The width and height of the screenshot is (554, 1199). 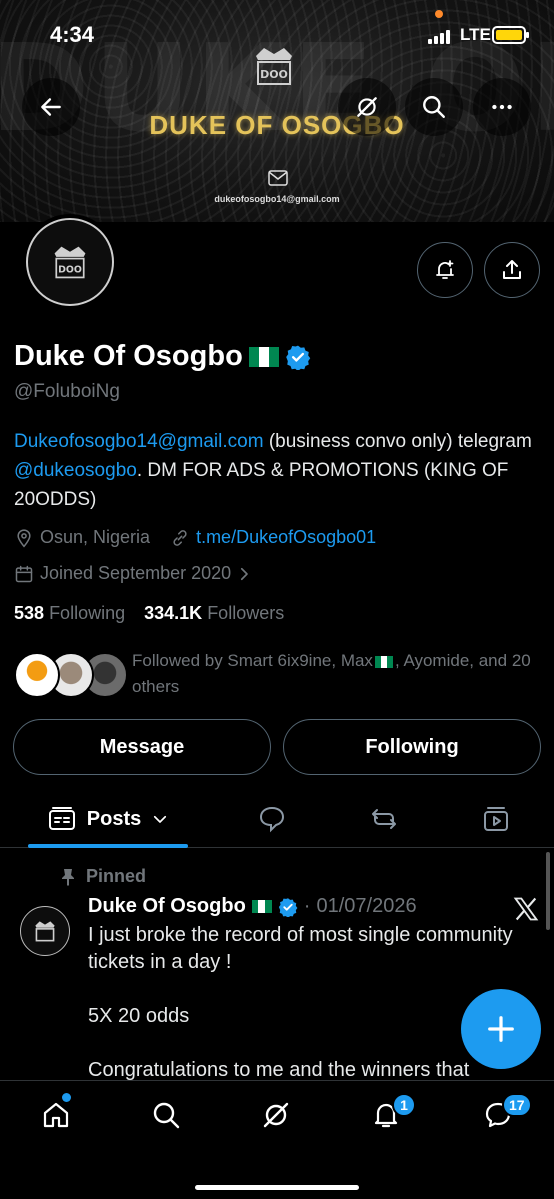 I want to click on following-button: Following, so click(x=412, y=747).